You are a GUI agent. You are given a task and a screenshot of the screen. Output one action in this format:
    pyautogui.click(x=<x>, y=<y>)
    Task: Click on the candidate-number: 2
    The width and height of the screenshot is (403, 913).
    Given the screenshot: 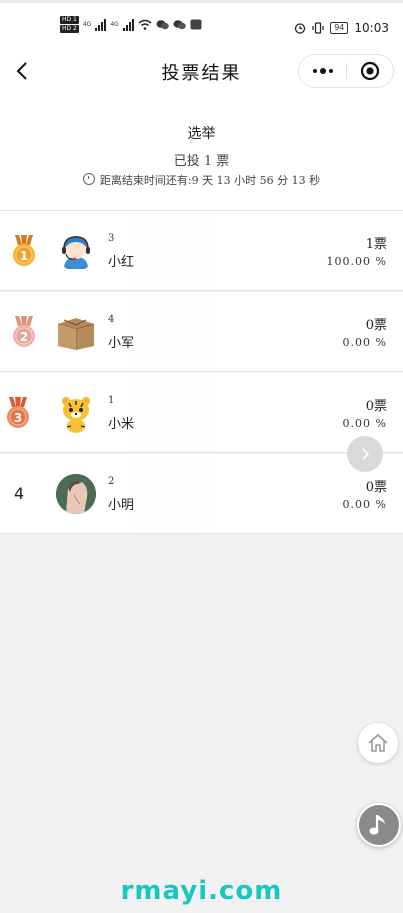 What is the action you would take?
    pyautogui.click(x=111, y=481)
    